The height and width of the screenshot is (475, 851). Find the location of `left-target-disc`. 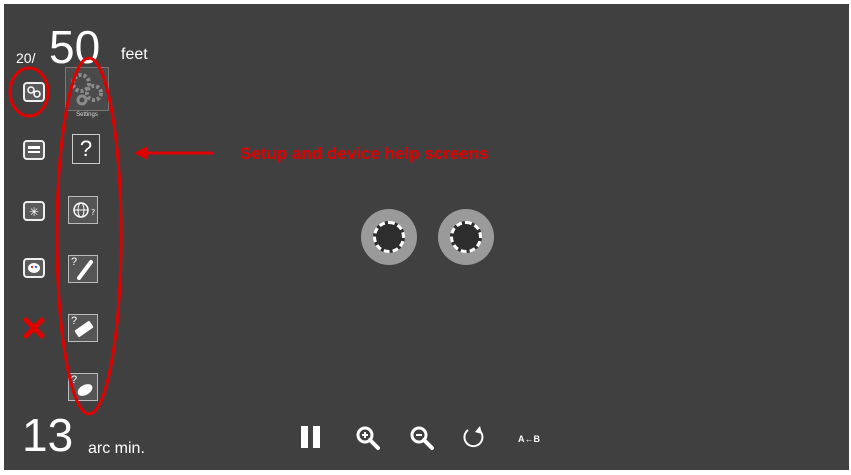

left-target-disc is located at coordinates (389, 237).